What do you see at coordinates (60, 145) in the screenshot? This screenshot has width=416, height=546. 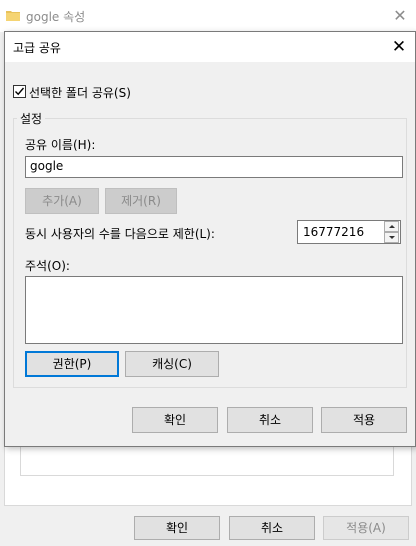 I see `share-name-label: 공유 이름(H):` at bounding box center [60, 145].